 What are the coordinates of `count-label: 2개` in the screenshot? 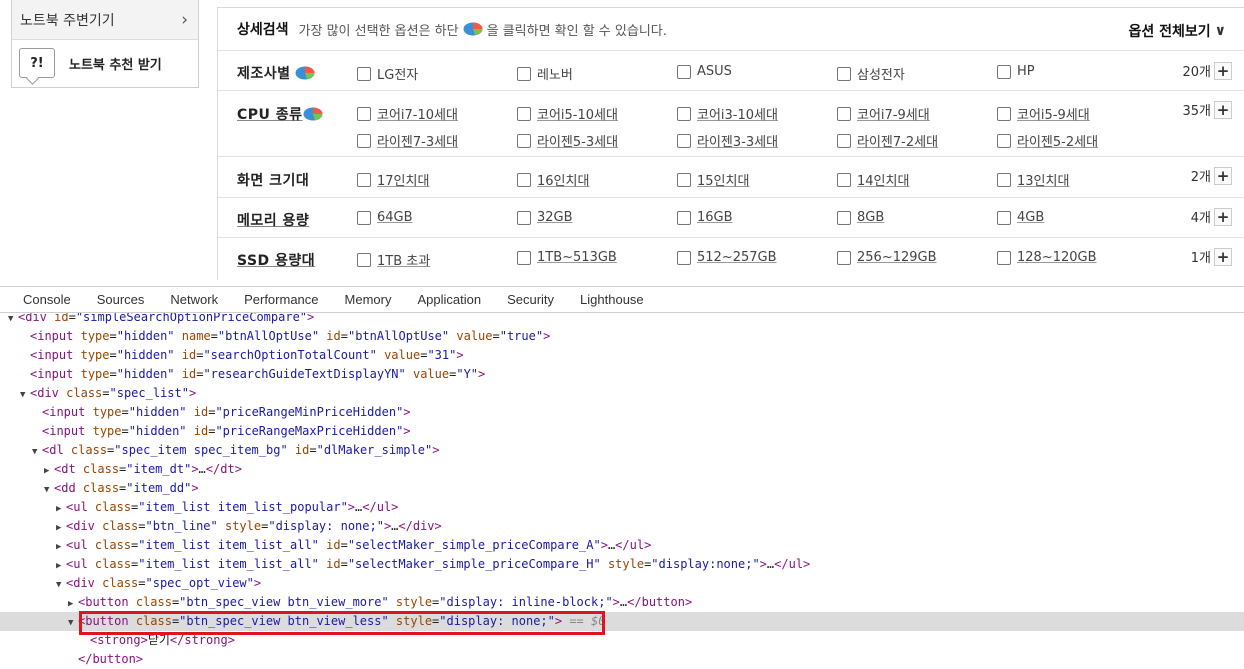 It's located at (1200, 177).